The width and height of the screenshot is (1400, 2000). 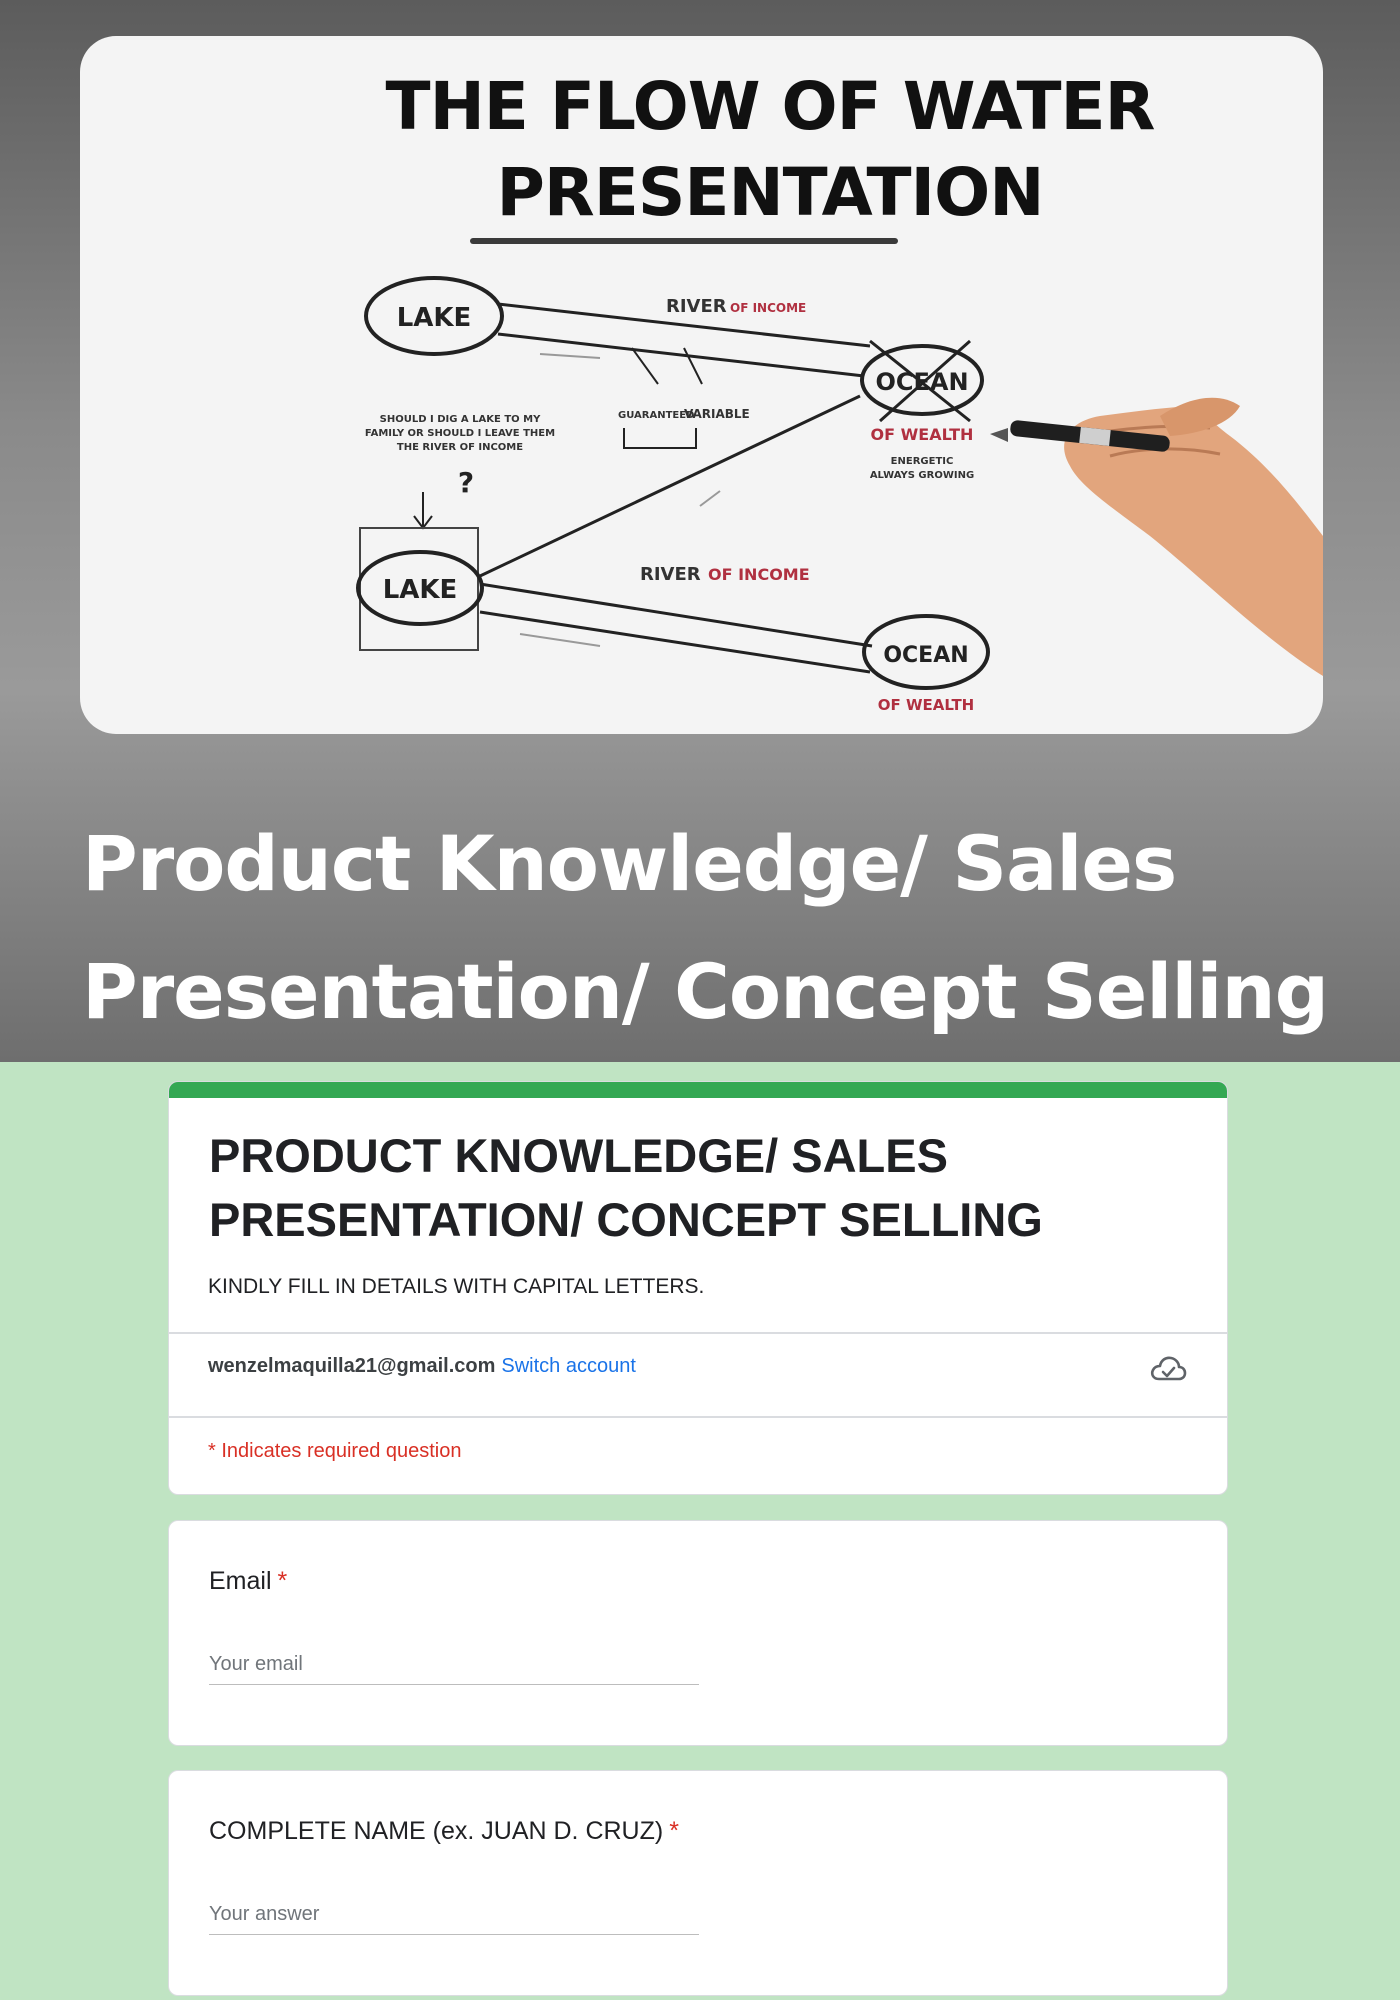 I want to click on question-label-text: COMPLETE NAME (ex. JUAN D. CRUZ), so click(x=436, y=1831).